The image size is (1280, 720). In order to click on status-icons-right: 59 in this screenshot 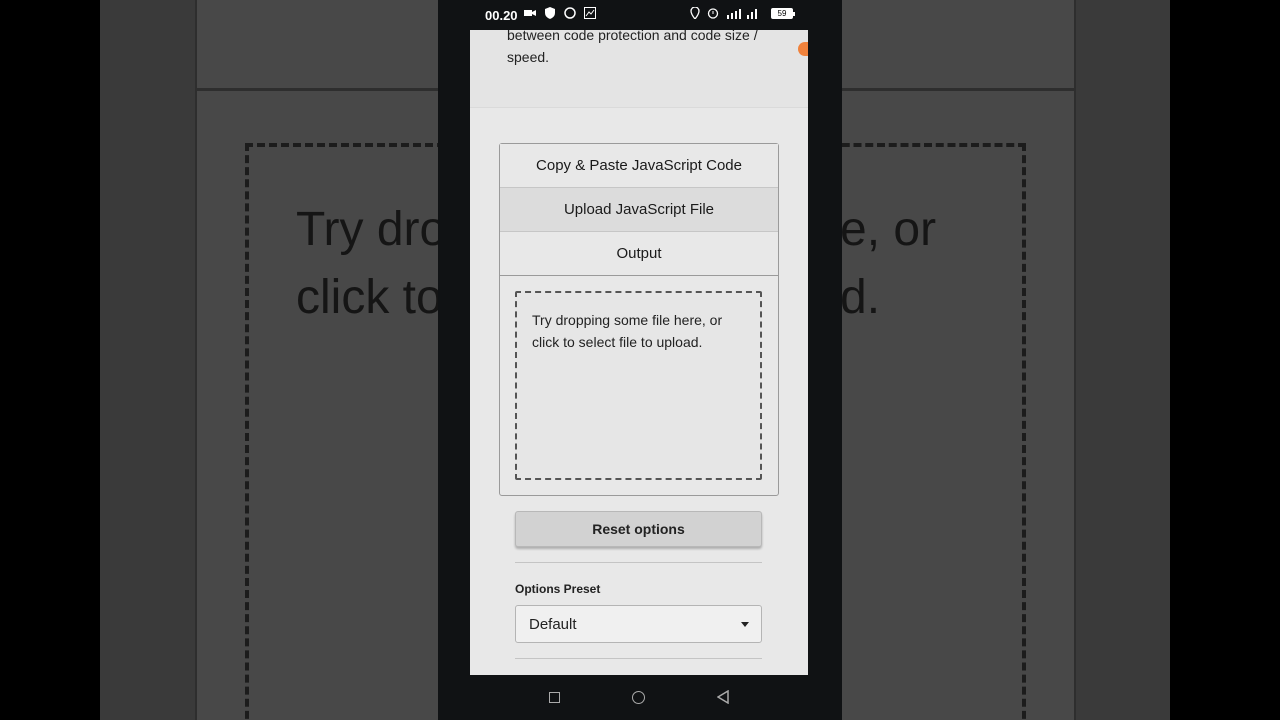, I will do `click(742, 13)`.